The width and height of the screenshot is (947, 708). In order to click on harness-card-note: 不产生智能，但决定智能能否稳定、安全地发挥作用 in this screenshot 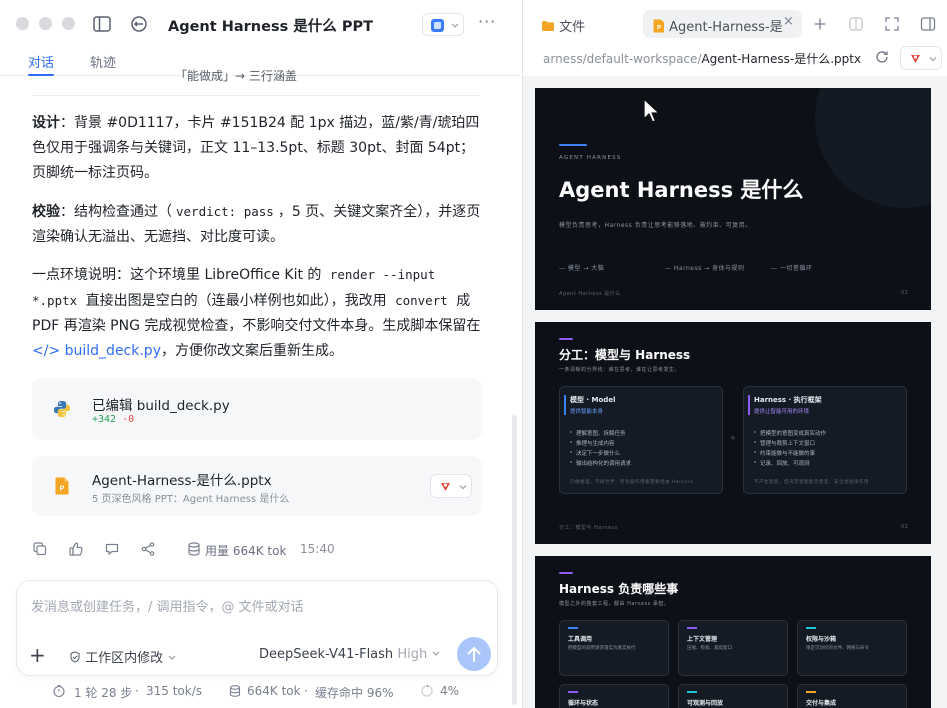, I will do `click(811, 482)`.